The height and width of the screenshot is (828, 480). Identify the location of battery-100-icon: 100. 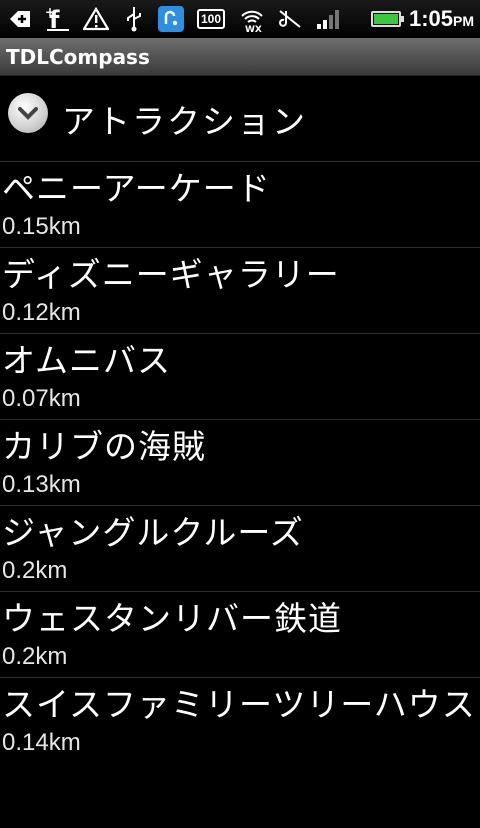
(211, 19).